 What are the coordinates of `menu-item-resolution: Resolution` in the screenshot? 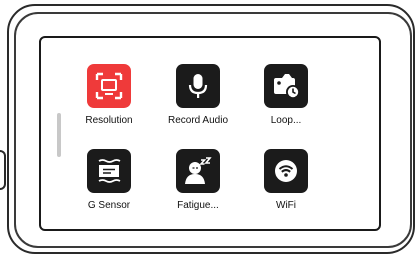 It's located at (109, 95).